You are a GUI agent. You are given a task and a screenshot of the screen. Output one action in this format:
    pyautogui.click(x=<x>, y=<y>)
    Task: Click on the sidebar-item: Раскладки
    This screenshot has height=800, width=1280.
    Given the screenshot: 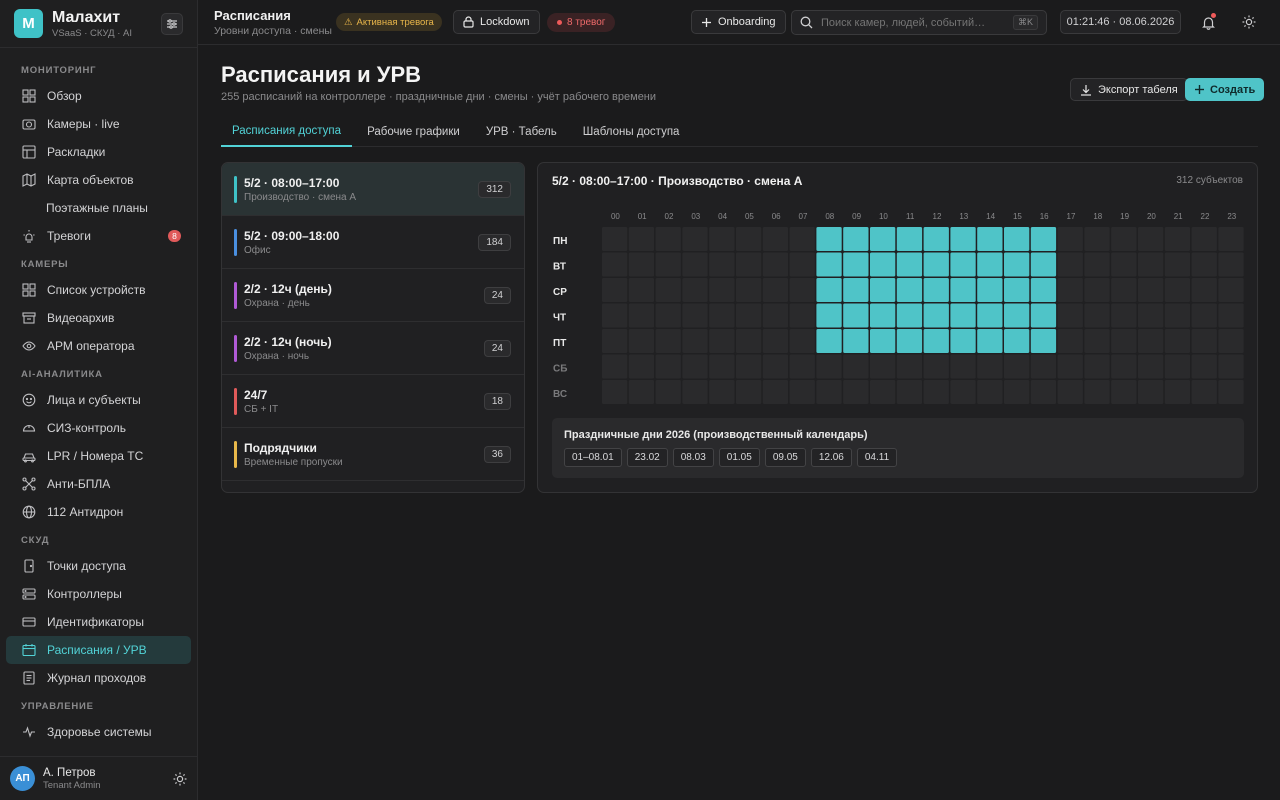 What is the action you would take?
    pyautogui.click(x=98, y=152)
    